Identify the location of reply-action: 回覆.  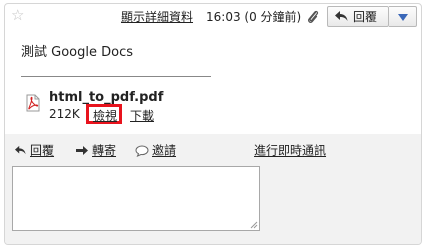
(34, 150).